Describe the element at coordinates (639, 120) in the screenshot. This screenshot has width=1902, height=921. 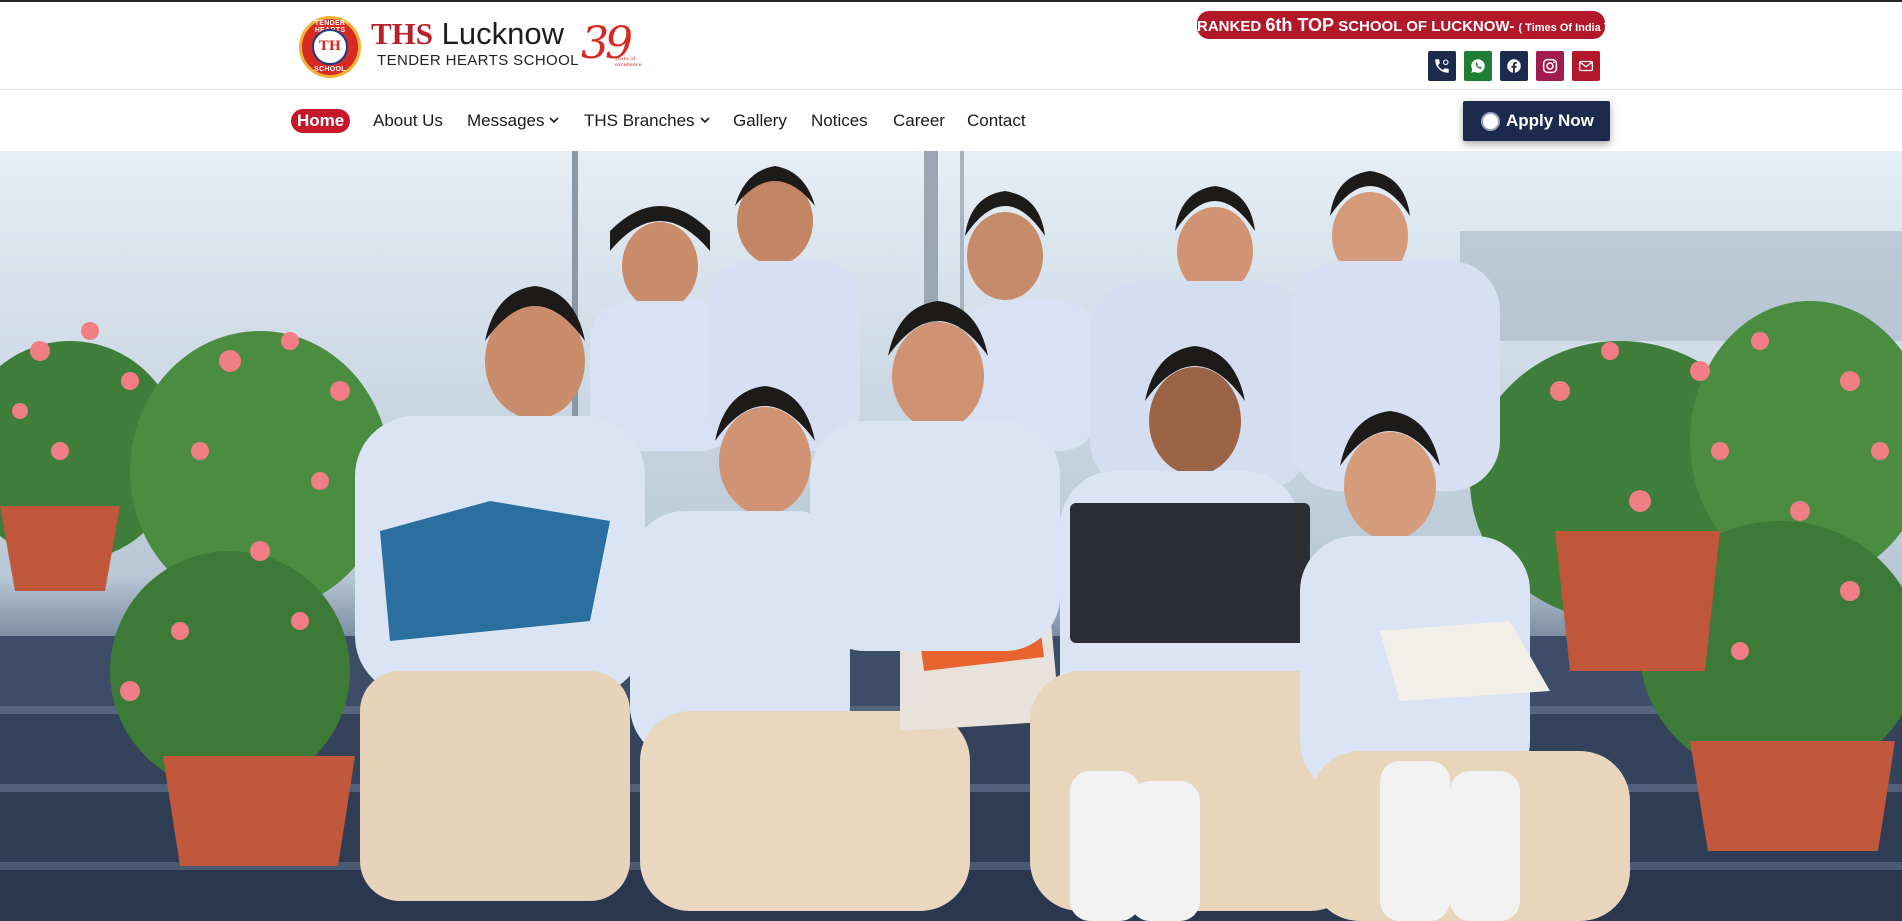
I see `nav-ths-branches-label: THS Branches` at that location.